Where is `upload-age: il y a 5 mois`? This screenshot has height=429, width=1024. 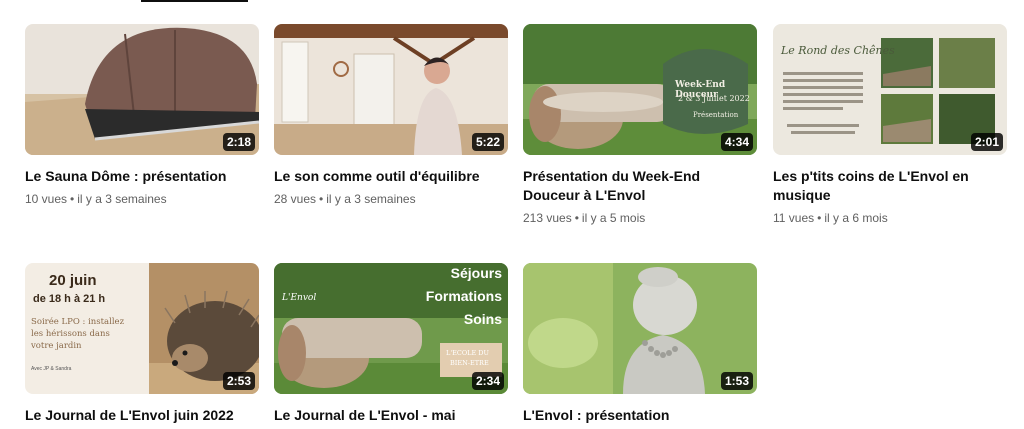
upload-age: il y a 5 mois is located at coordinates (613, 218).